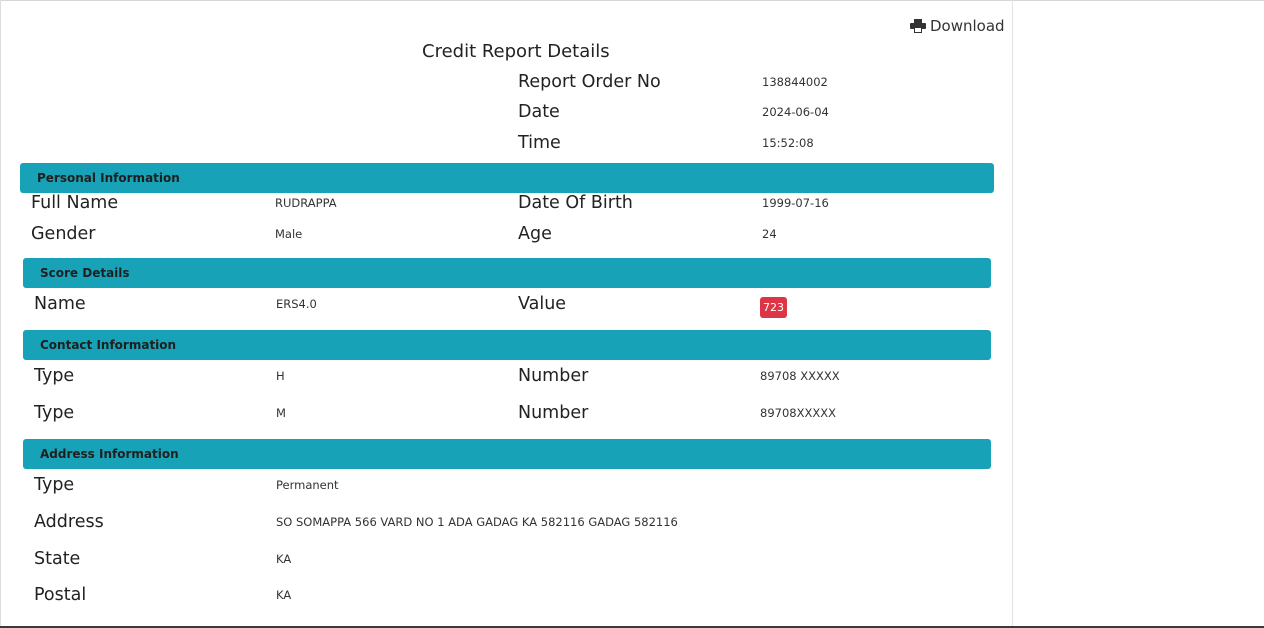 The height and width of the screenshot is (628, 1264). I want to click on report-date-value: 2024-06-04, so click(795, 112).